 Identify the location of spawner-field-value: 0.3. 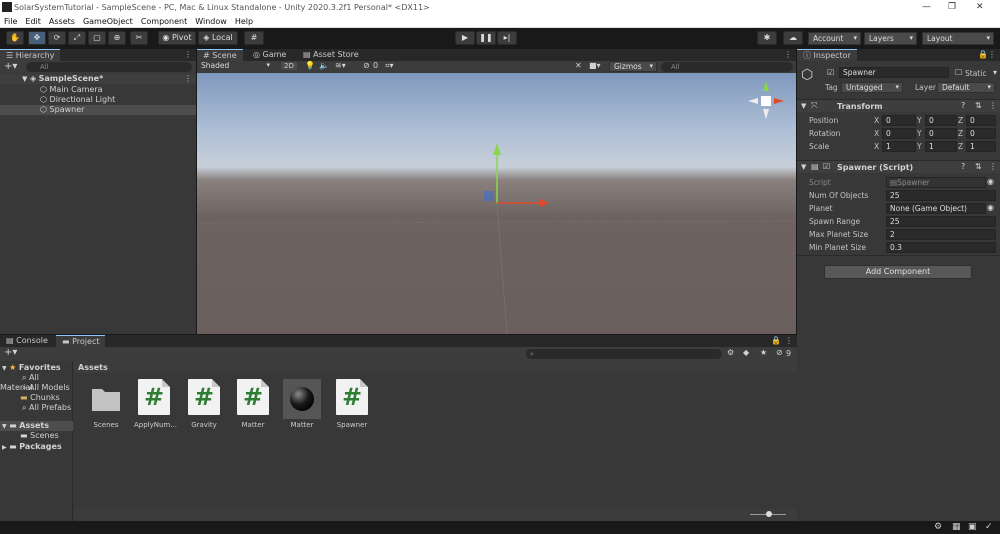
(941, 247).